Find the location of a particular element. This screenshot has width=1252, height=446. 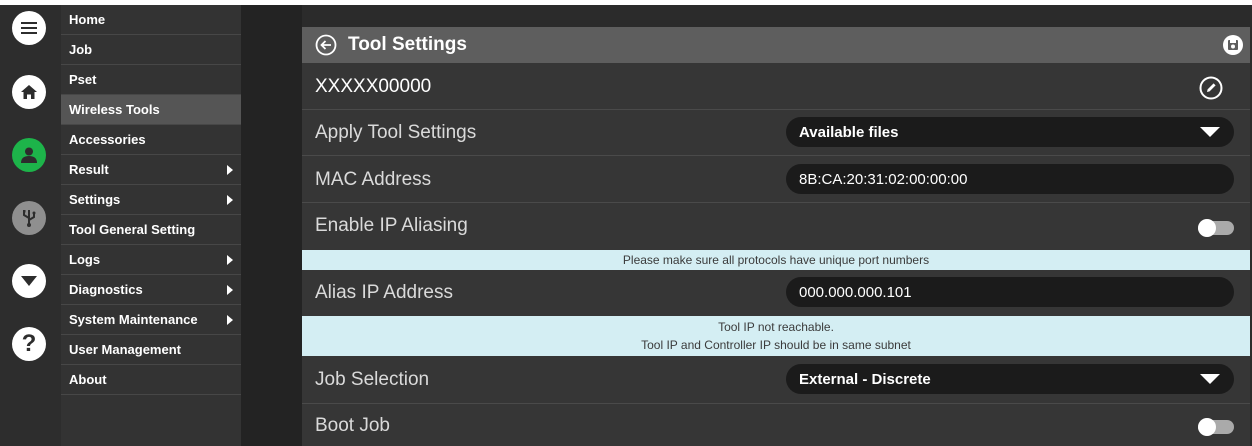

menu-item-result: Result is located at coordinates (151, 170).